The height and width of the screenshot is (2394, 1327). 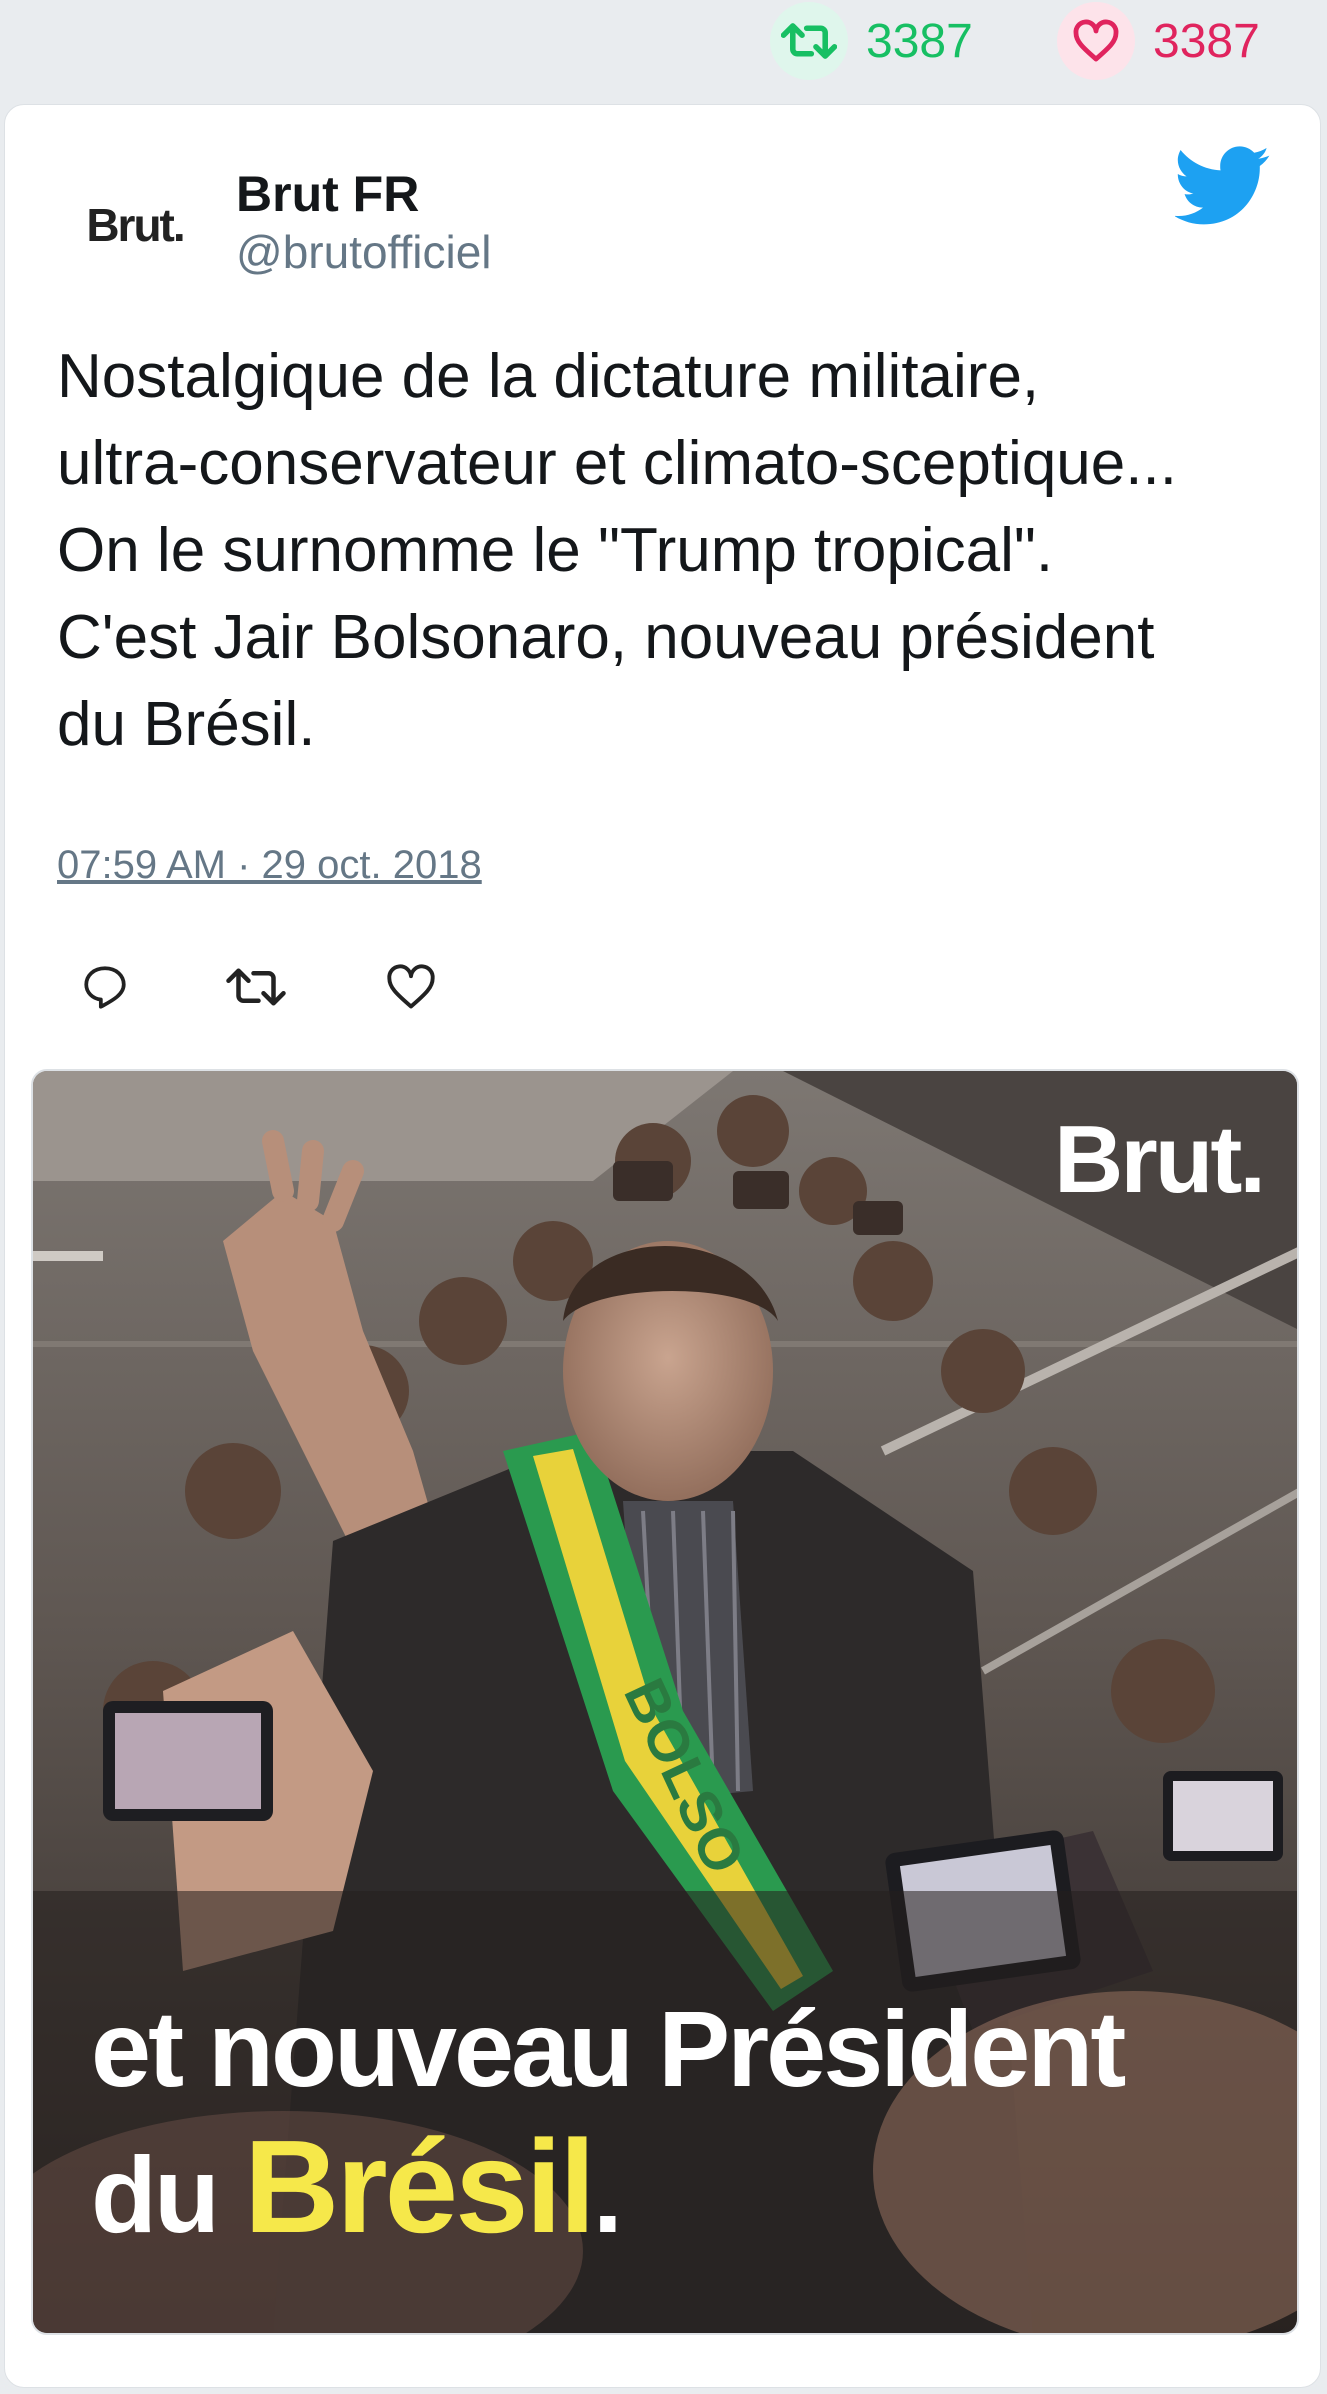 I want to click on author-handle: @brutofficiel, so click(x=364, y=252).